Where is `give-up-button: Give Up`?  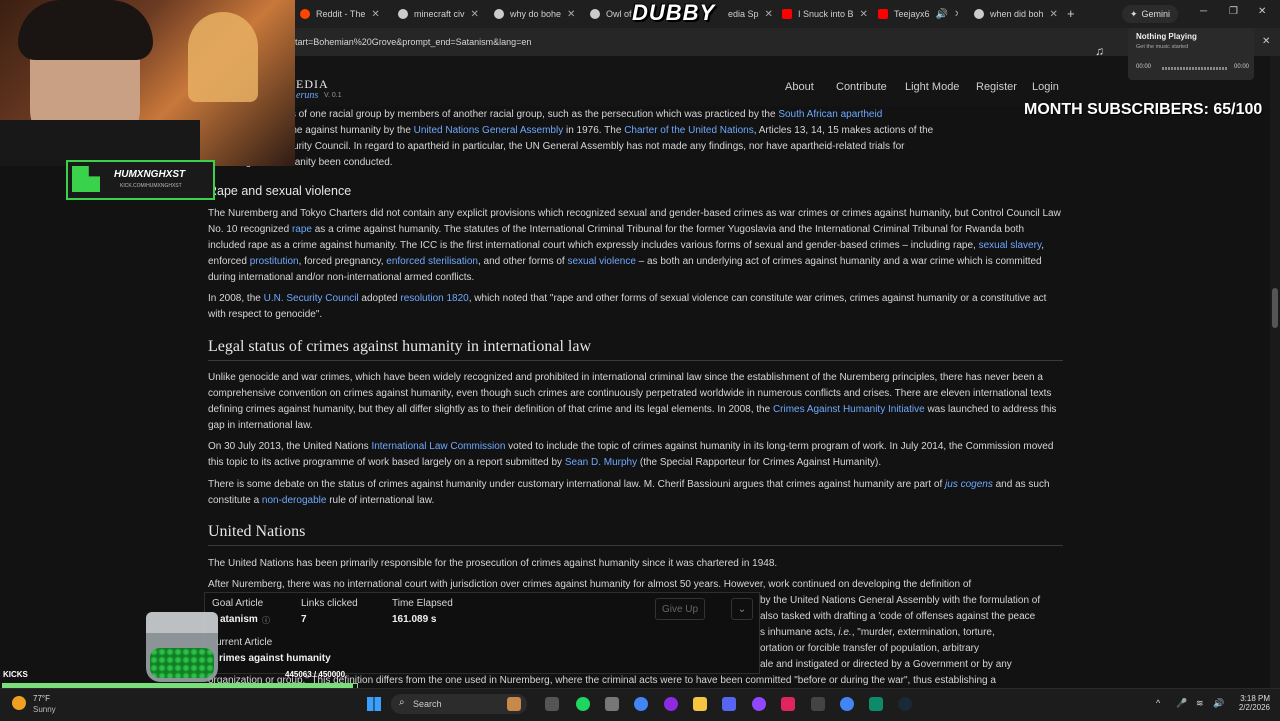 give-up-button: Give Up is located at coordinates (680, 609).